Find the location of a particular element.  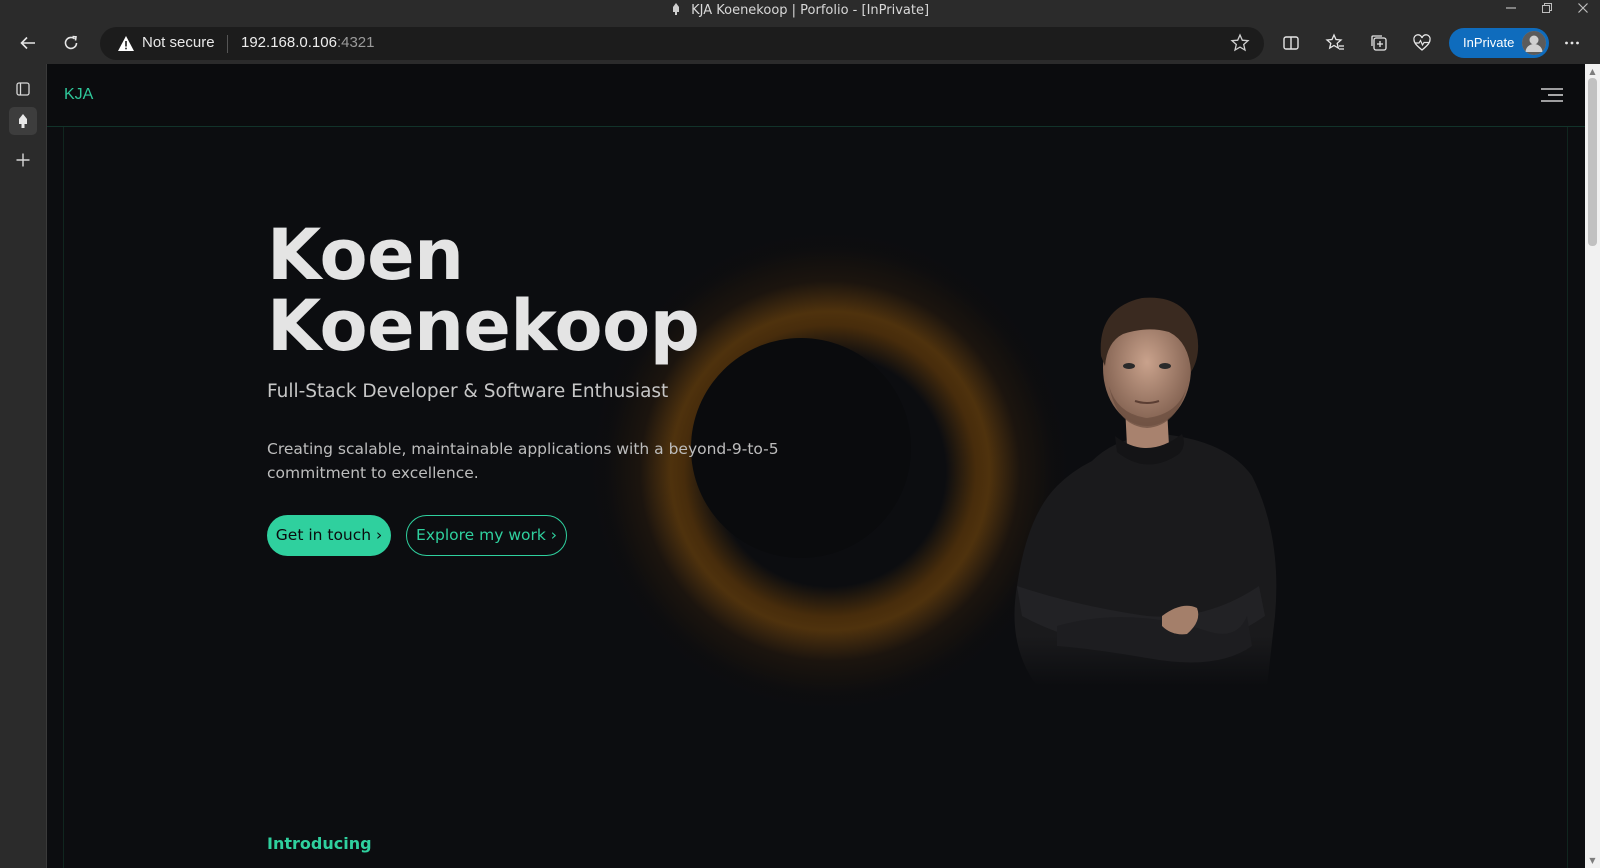

title-bar: KJA Koenekoop | Porfolio - [InPrivate] is located at coordinates (800, 11).